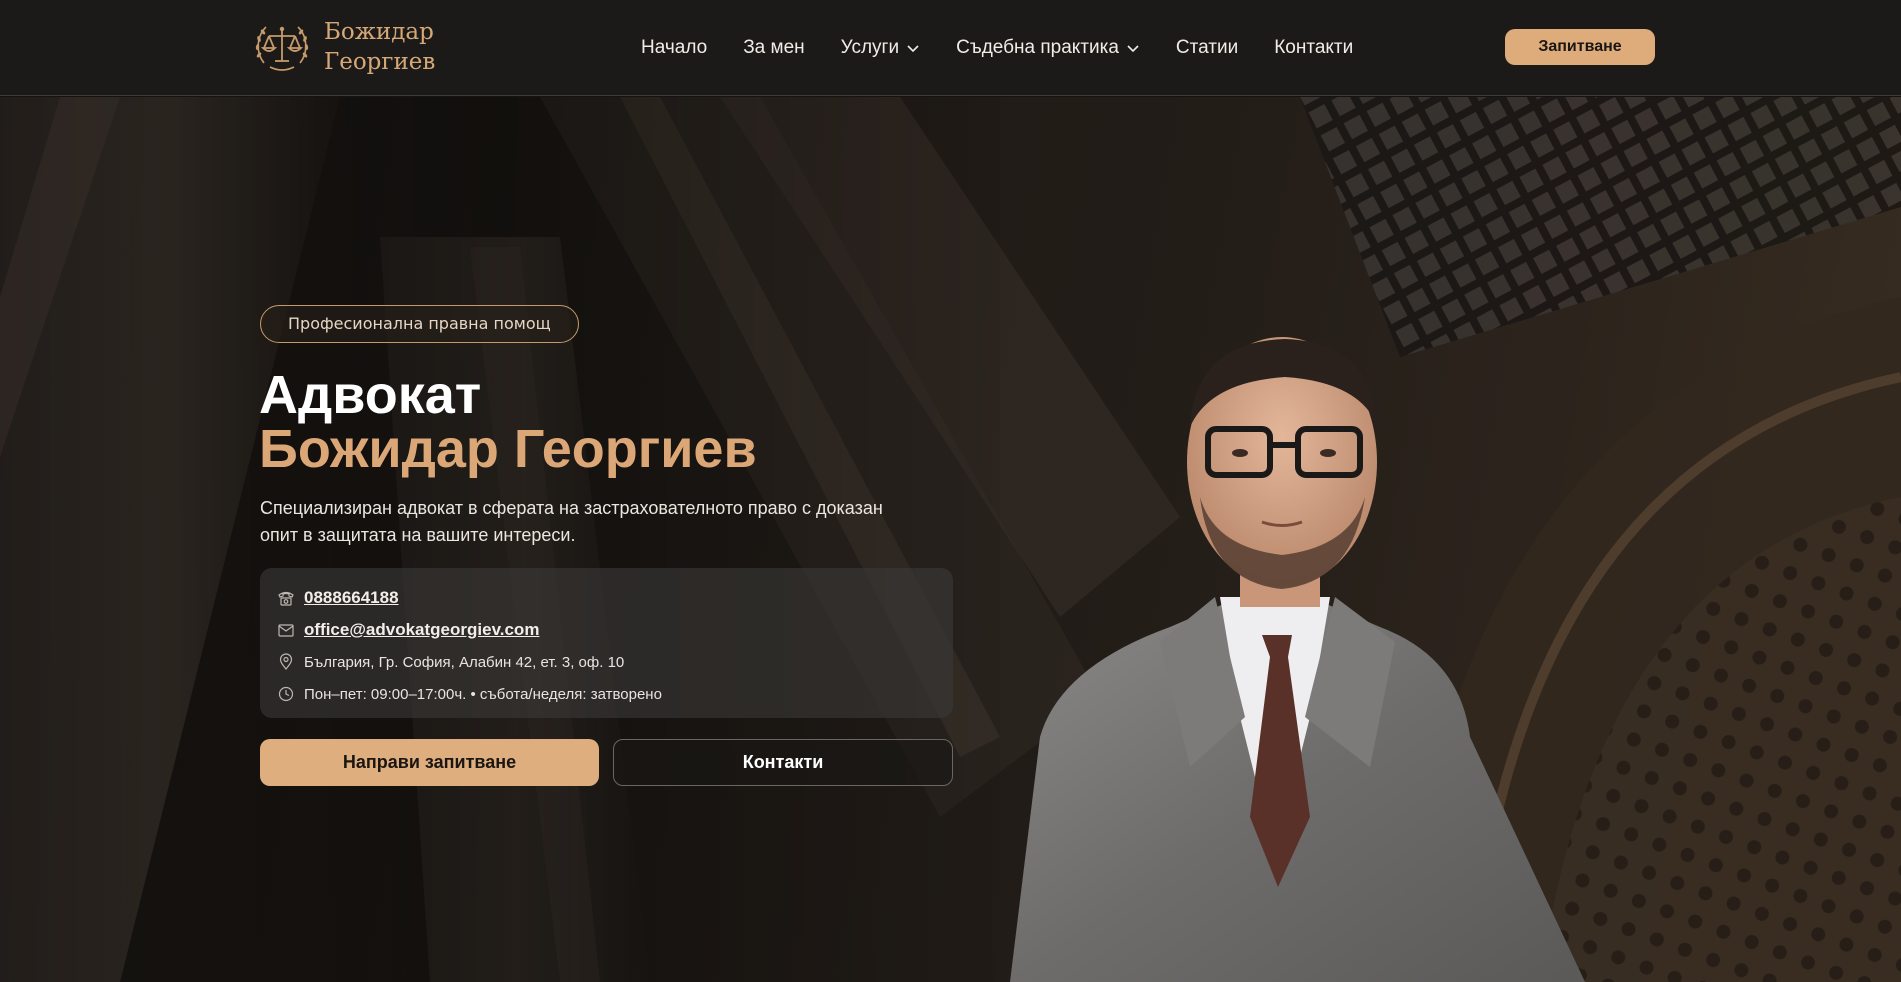 Image resolution: width=1901 pixels, height=982 pixels. Describe the element at coordinates (1580, 47) in the screenshot. I see `inquiry-button: Запитване` at that location.